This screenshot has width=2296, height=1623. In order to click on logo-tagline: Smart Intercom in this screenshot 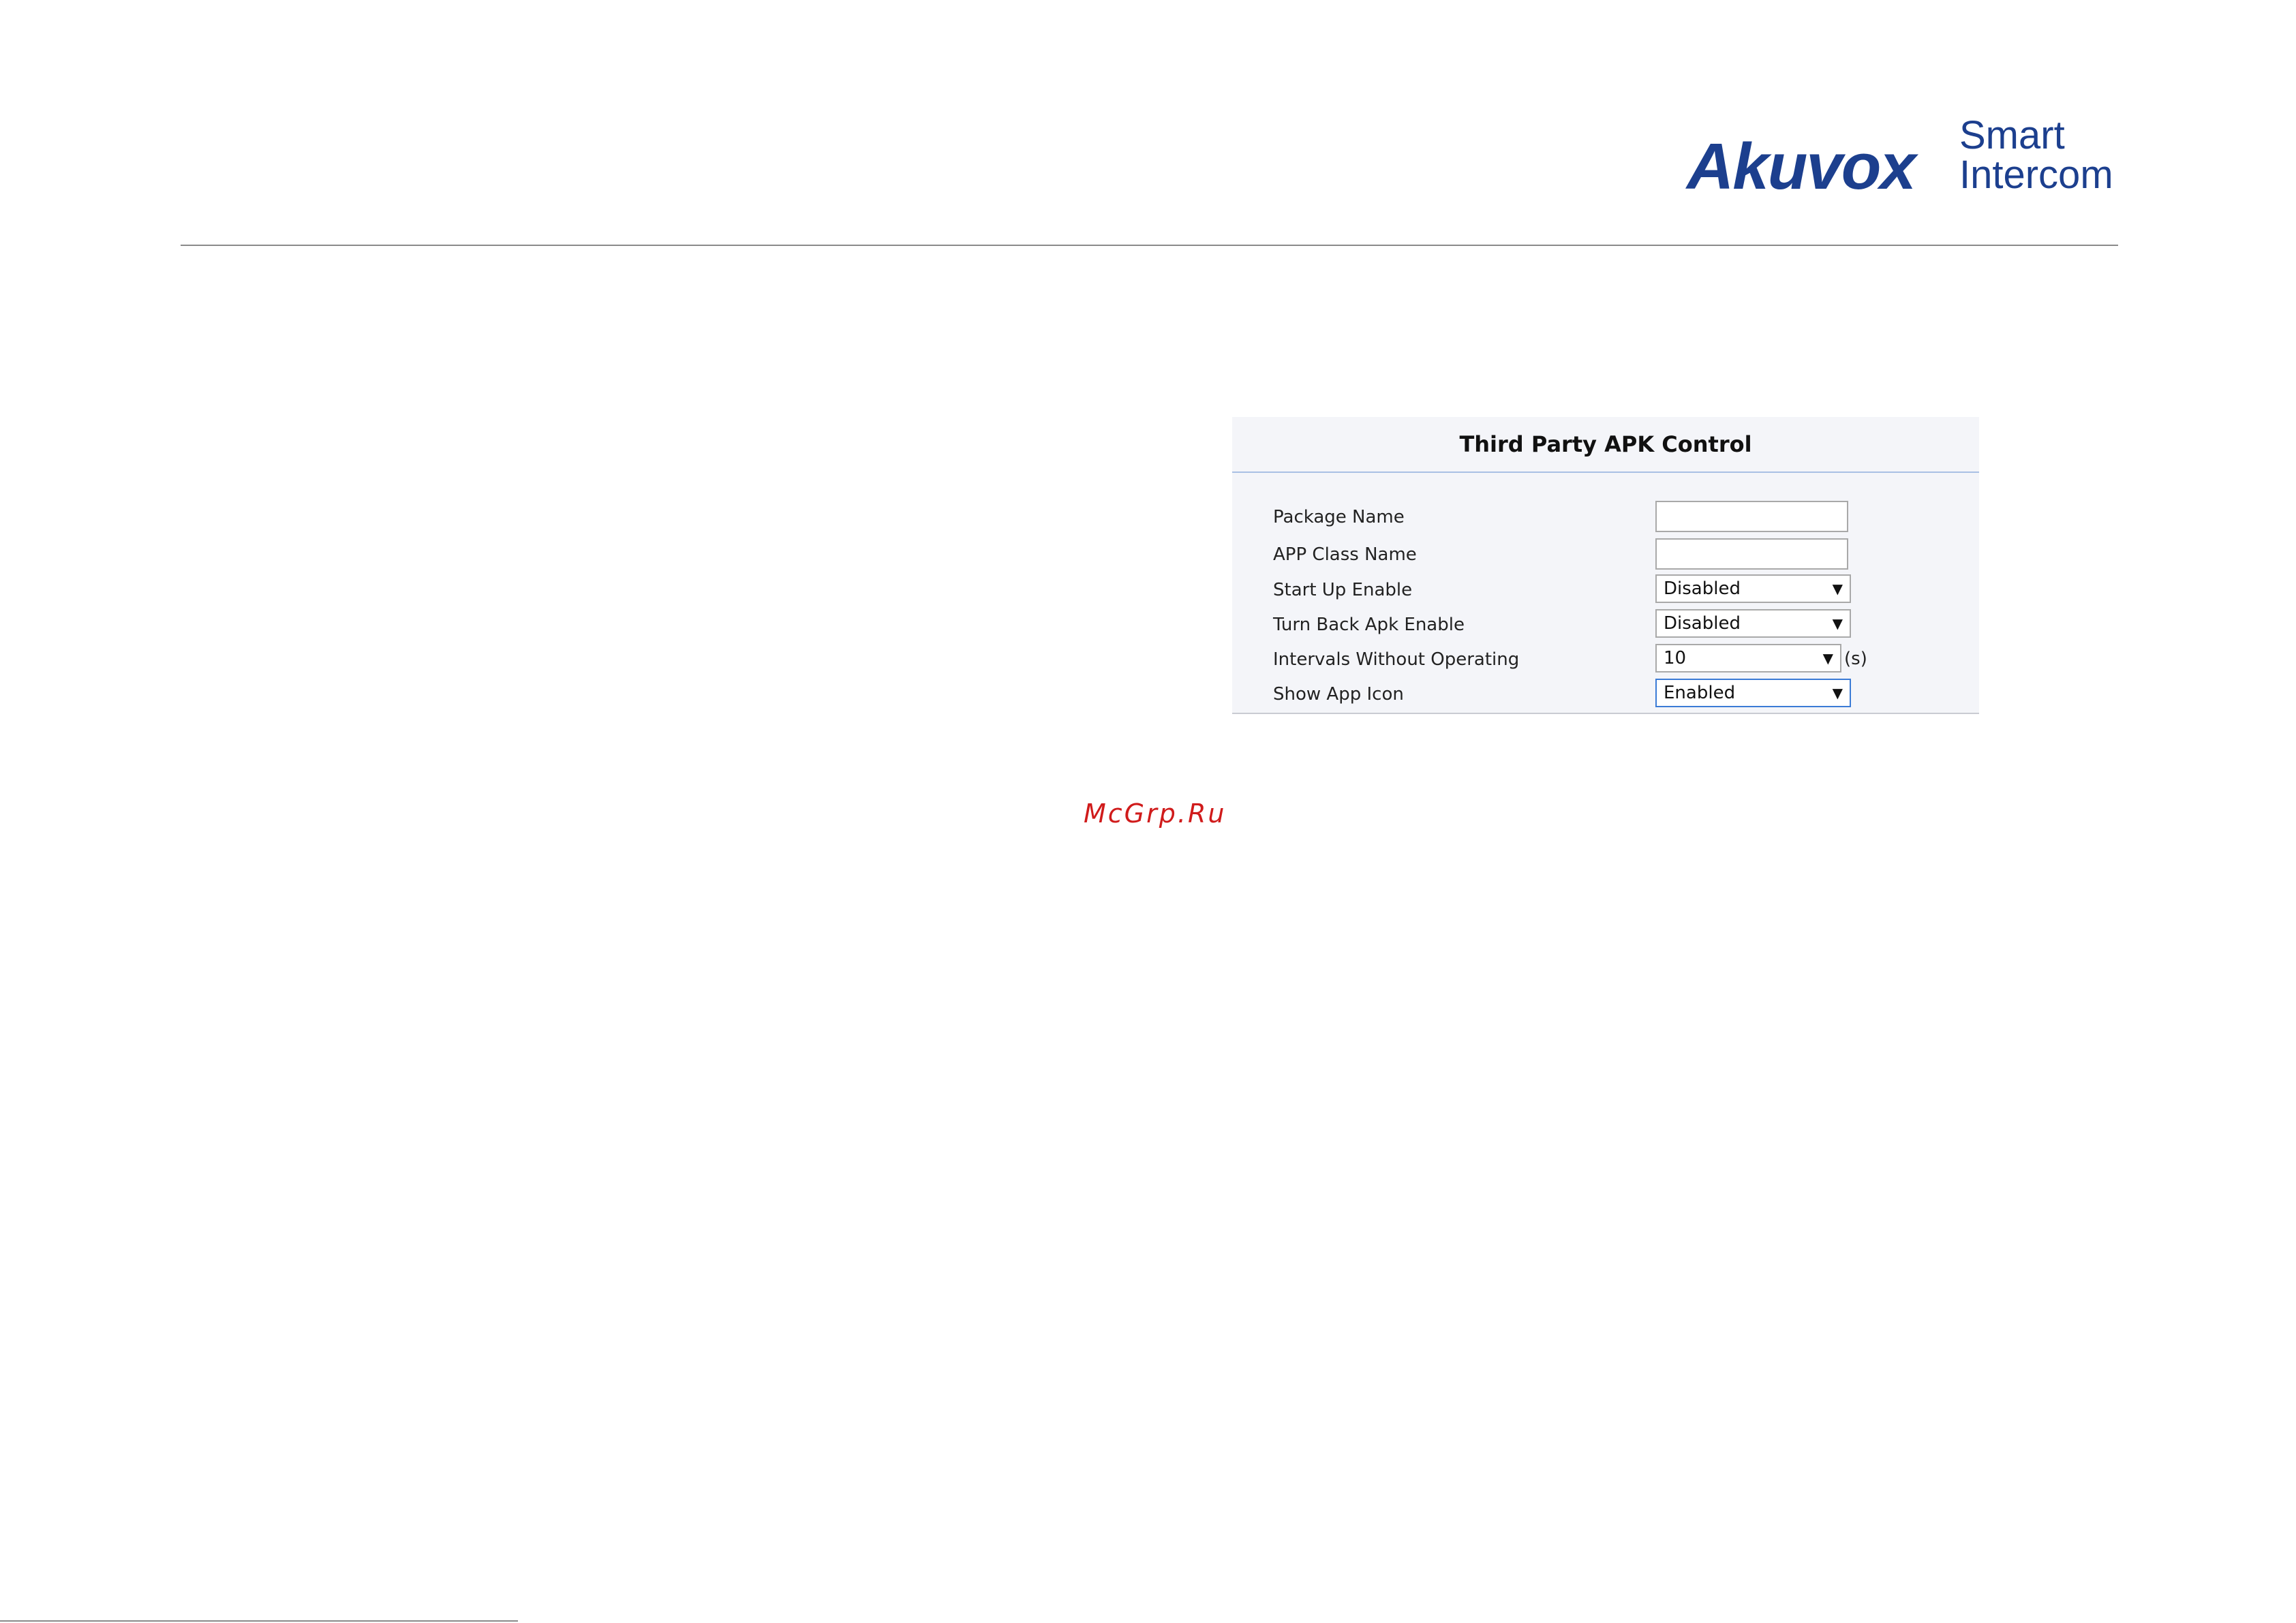, I will do `click(2036, 155)`.